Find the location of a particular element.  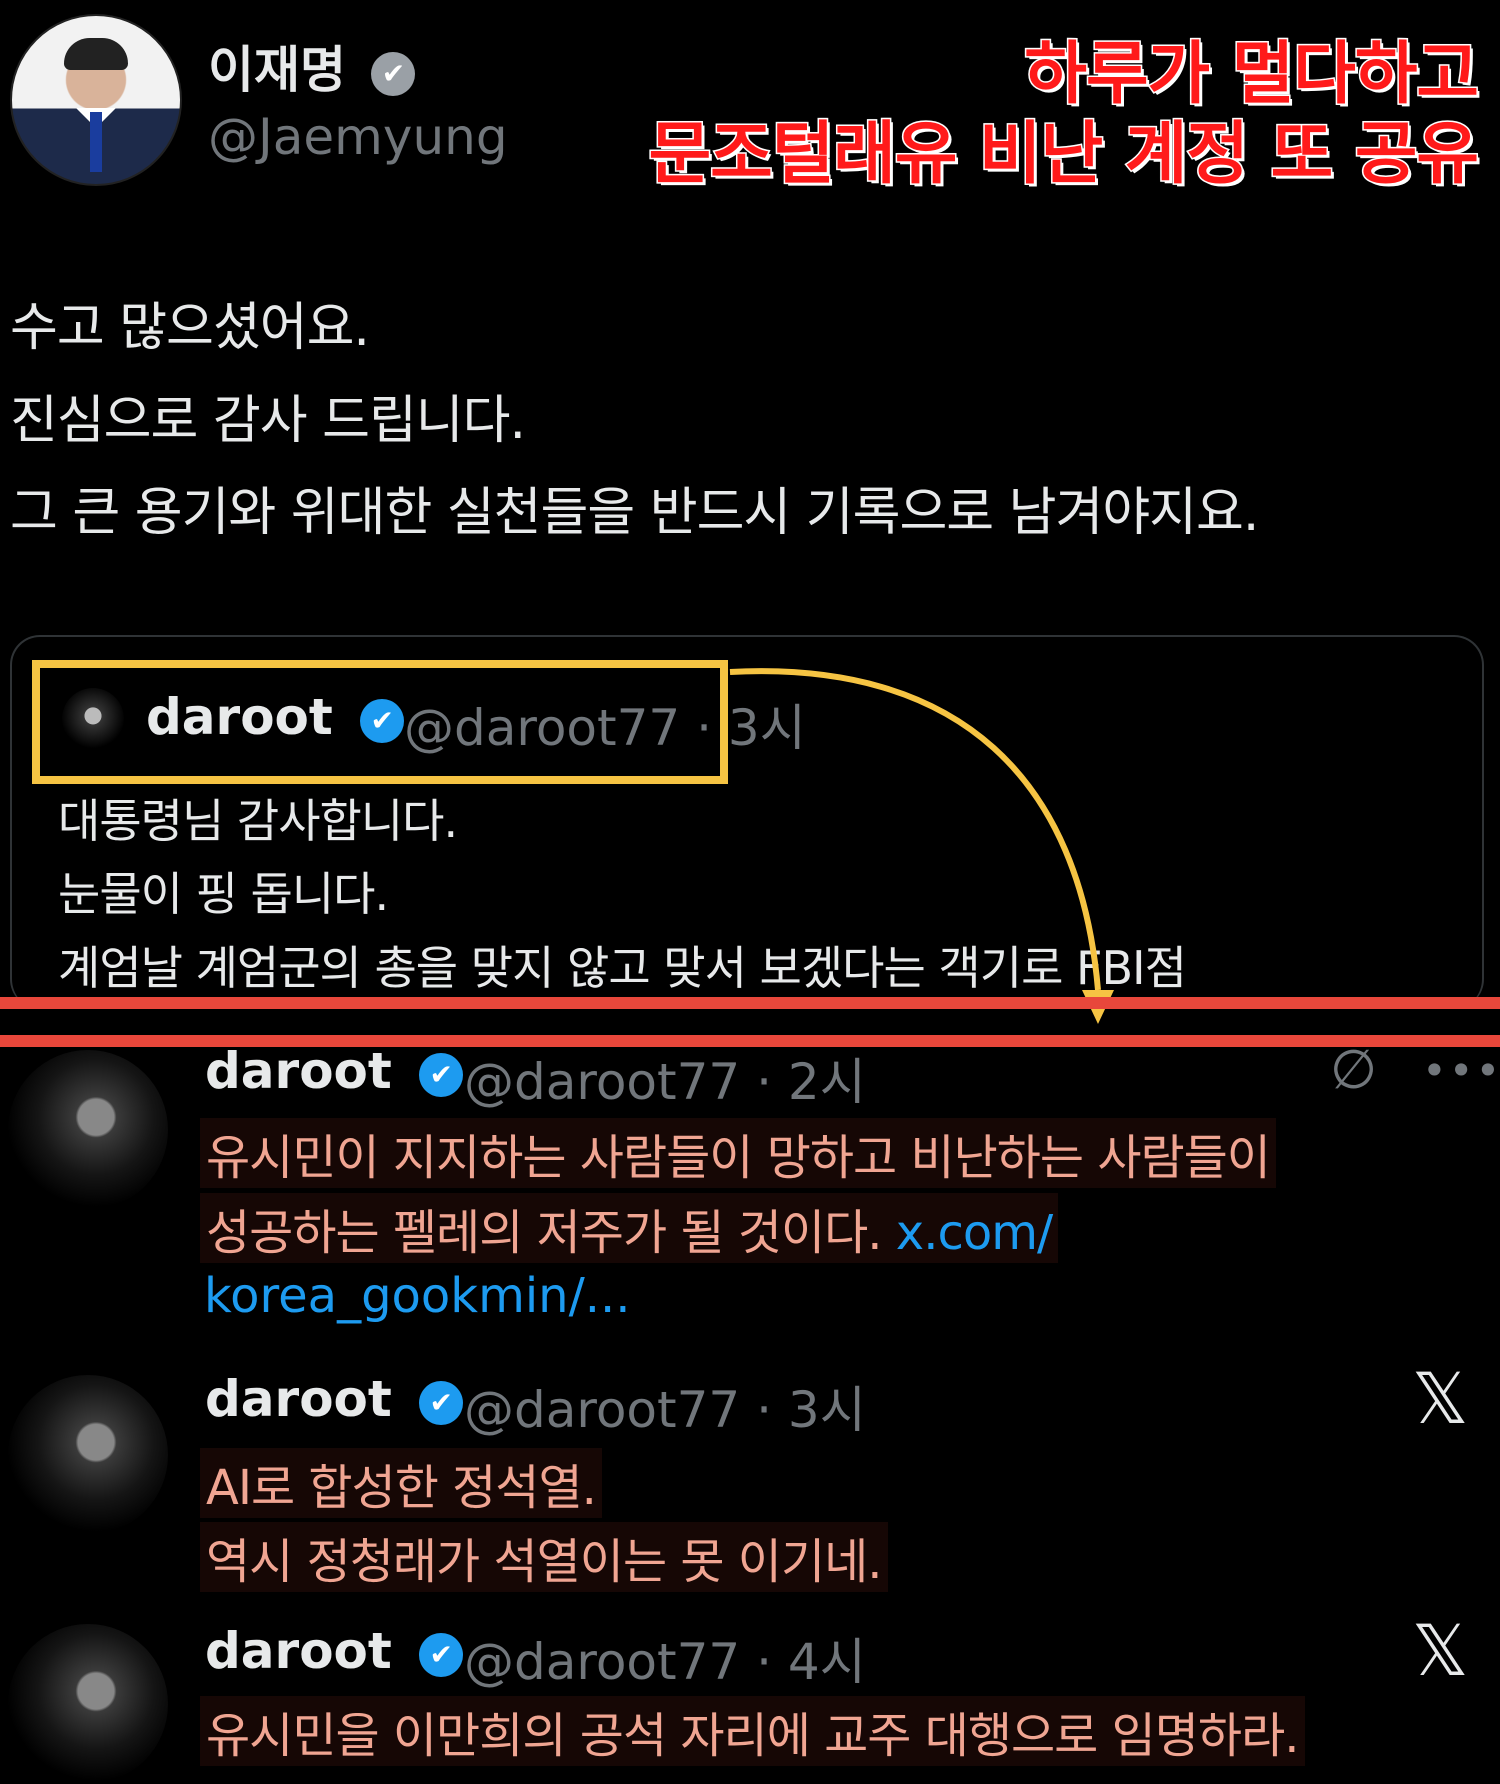

feed-text-line: AI로 합성한 정석열. is located at coordinates (401, 1483).